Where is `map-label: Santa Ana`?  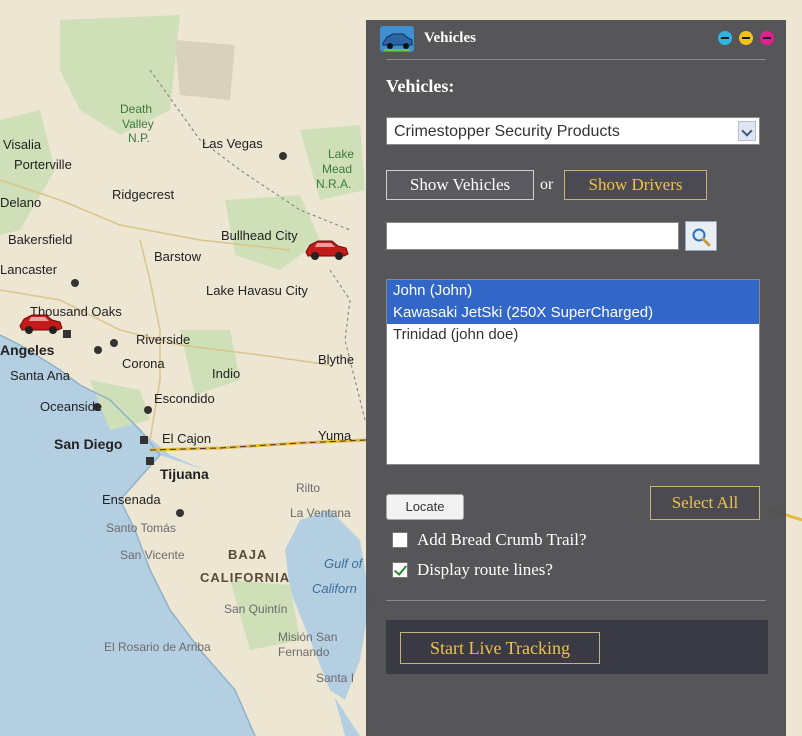 map-label: Santa Ana is located at coordinates (40, 375).